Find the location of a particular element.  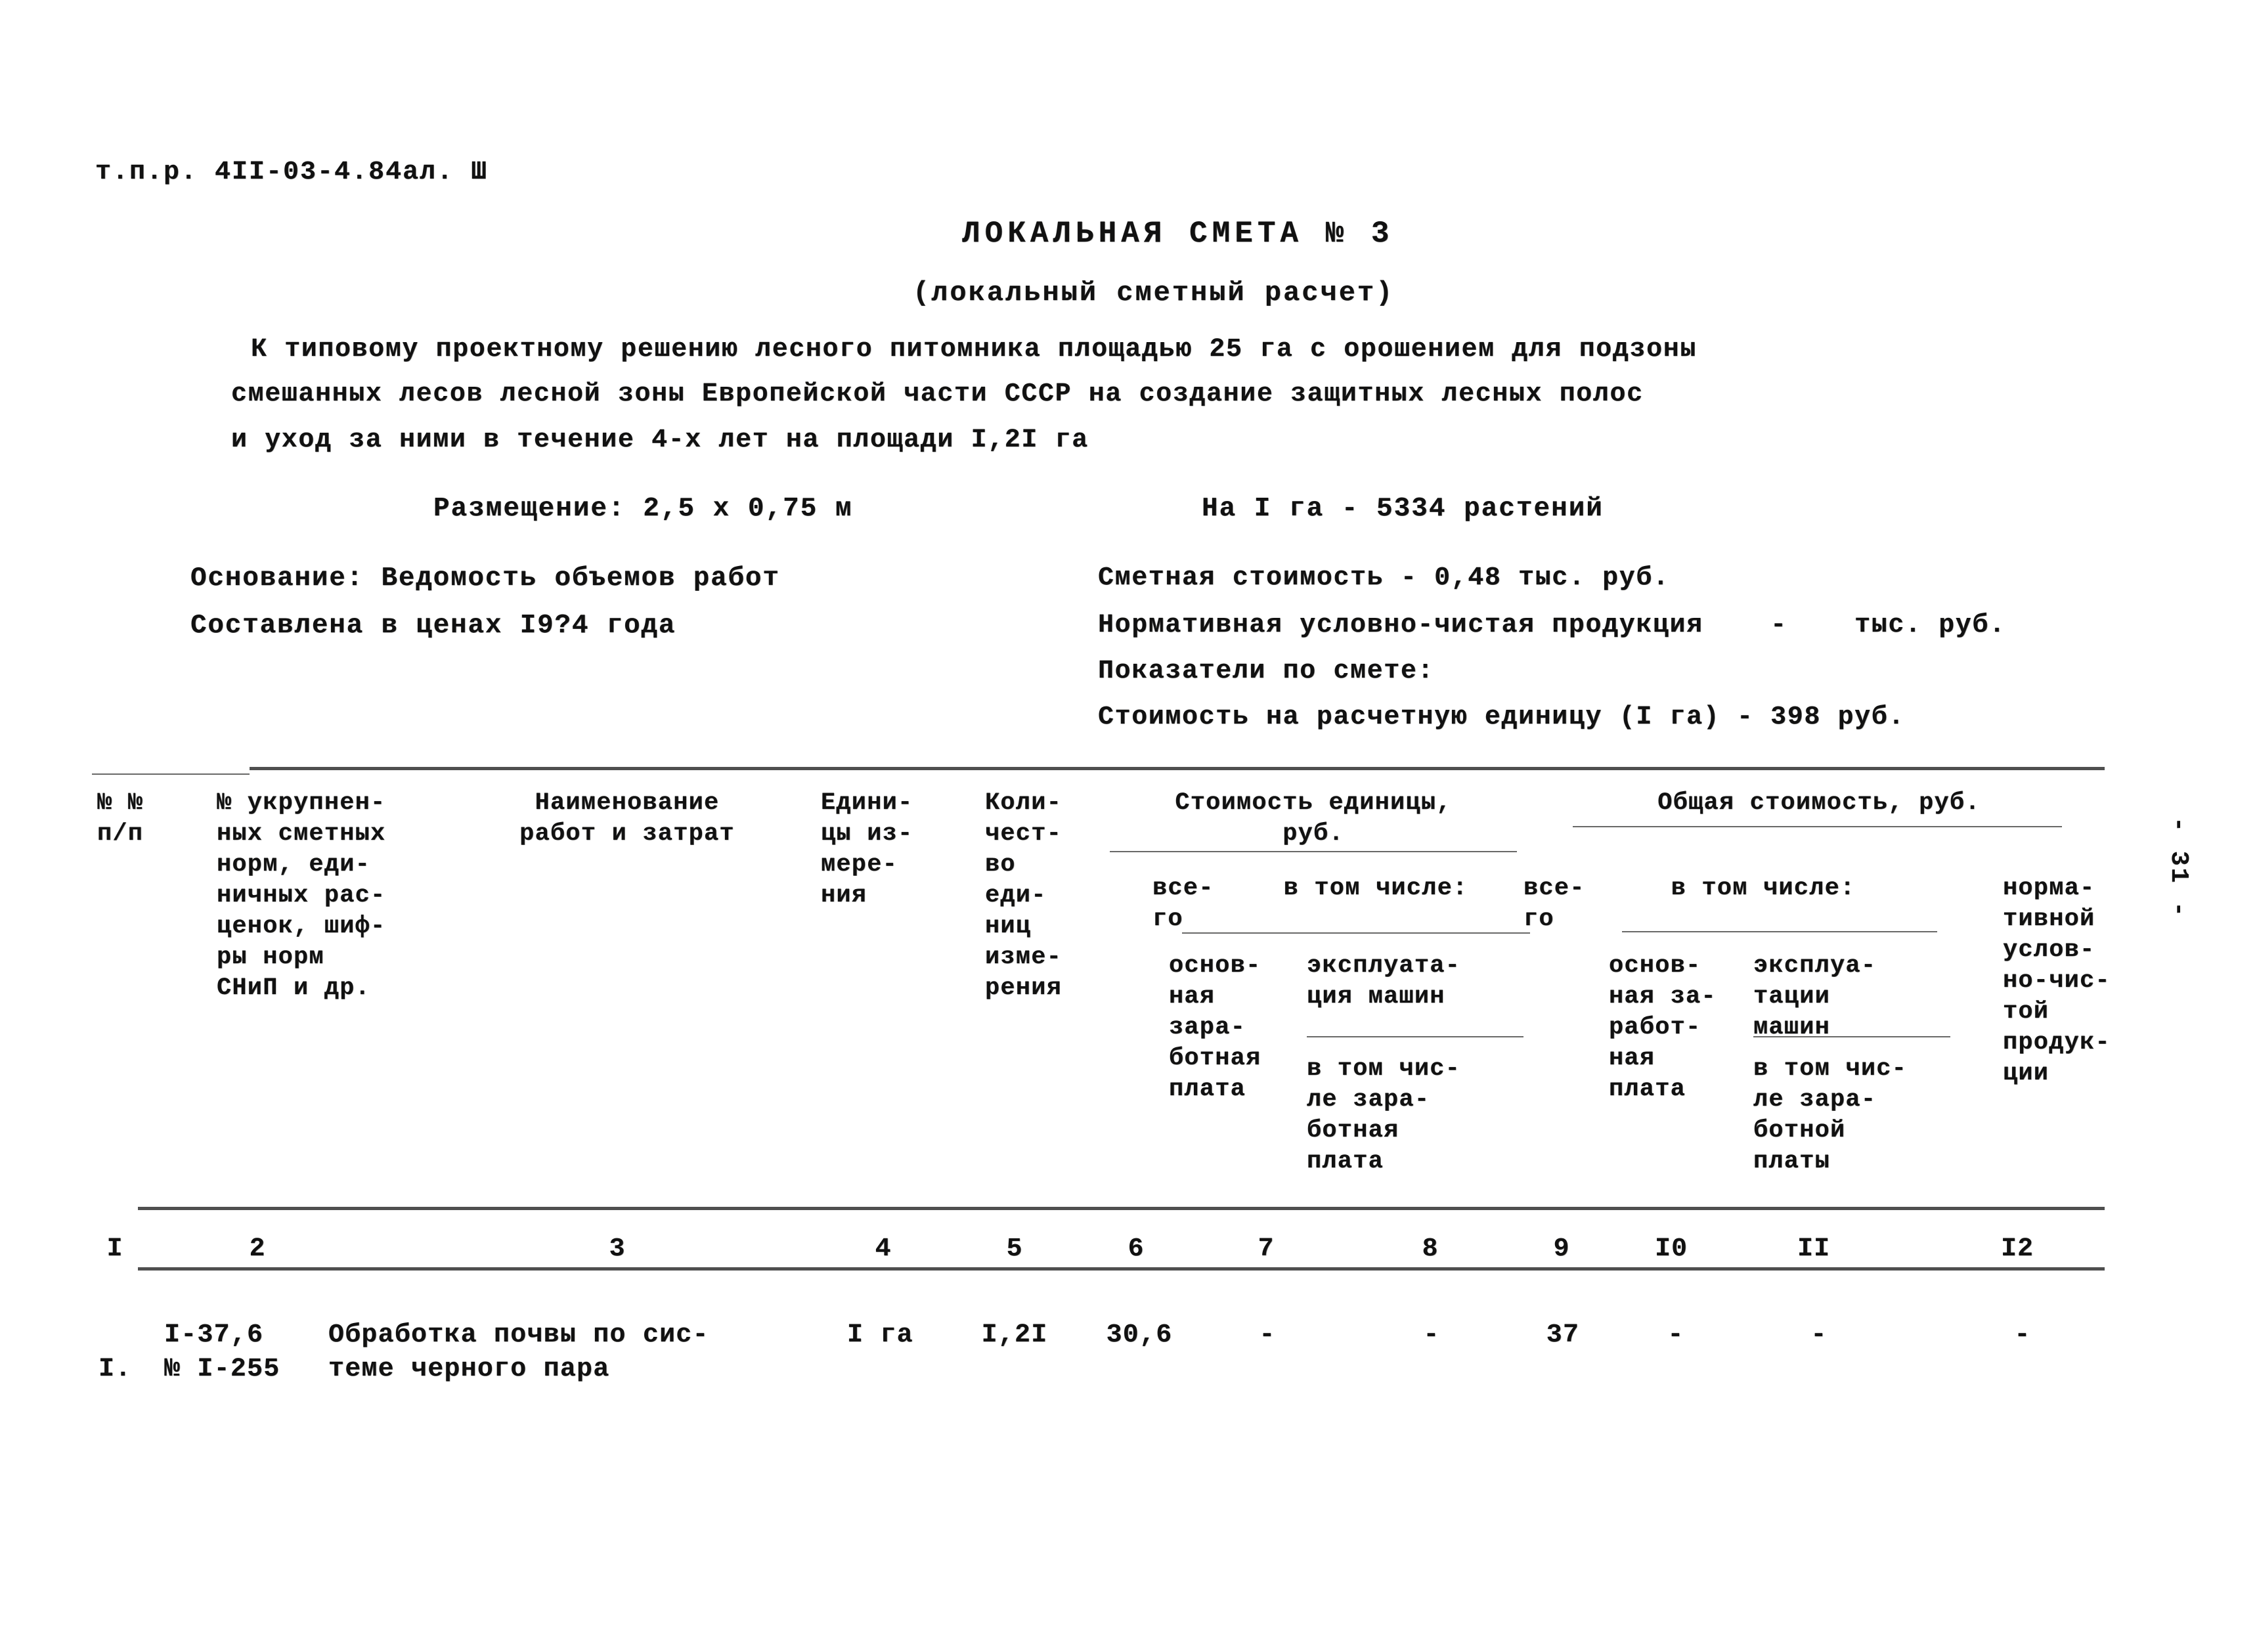

unit-machine-rule is located at coordinates (1415, 1036).